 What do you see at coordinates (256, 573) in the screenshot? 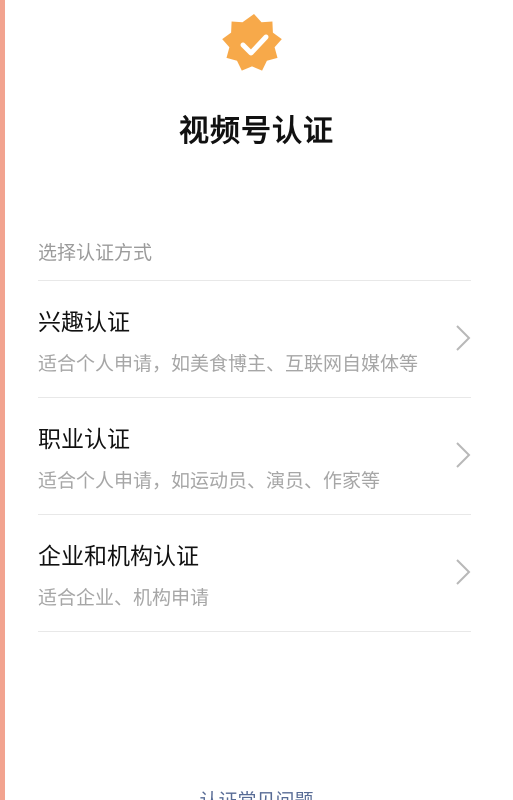
I see `option-enterprise-certification: 企业和机构认证 适合企业、机构申请` at bounding box center [256, 573].